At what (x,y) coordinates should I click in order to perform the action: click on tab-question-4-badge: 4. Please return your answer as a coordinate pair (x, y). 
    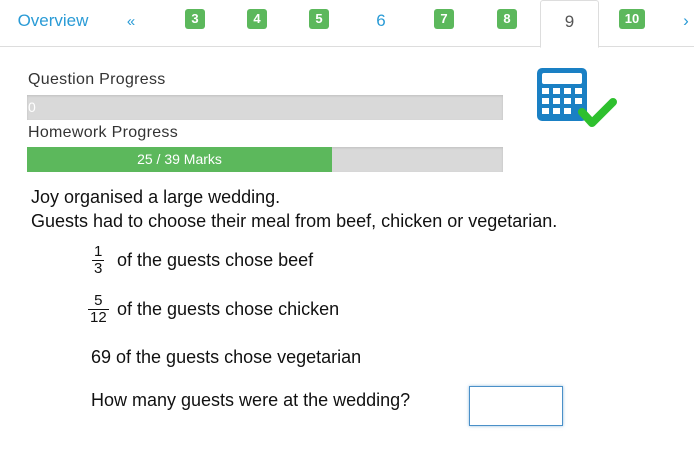
    Looking at the image, I should click on (257, 18).